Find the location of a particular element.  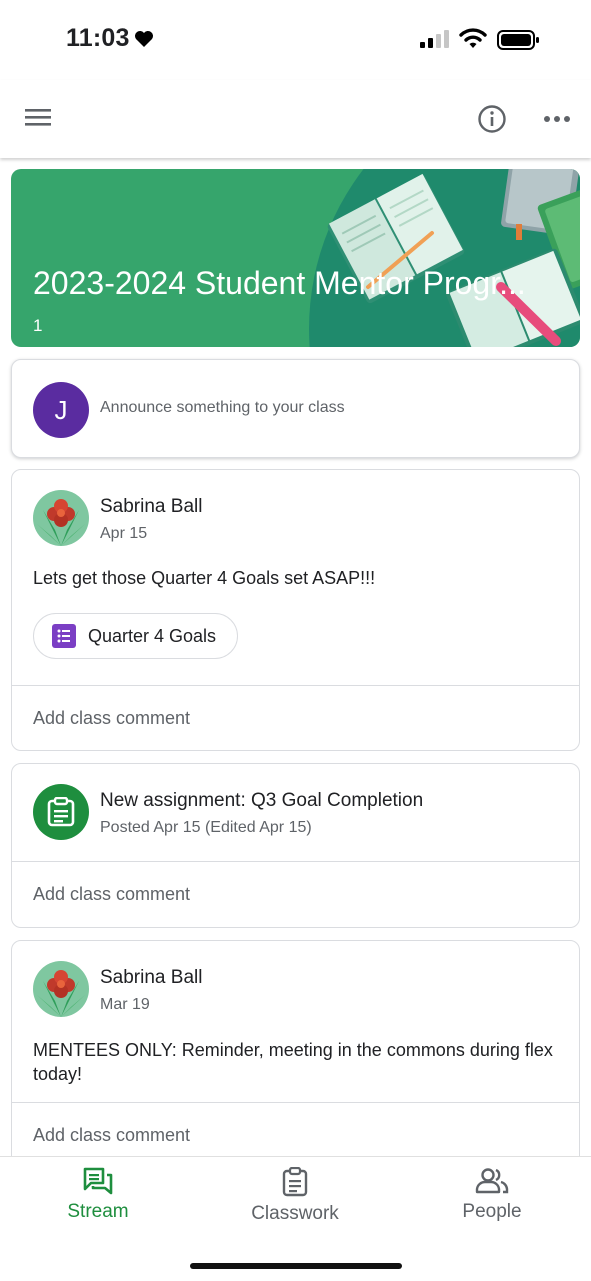

assignment-title: New assignment: Q3 Goal Completion is located at coordinates (262, 800).